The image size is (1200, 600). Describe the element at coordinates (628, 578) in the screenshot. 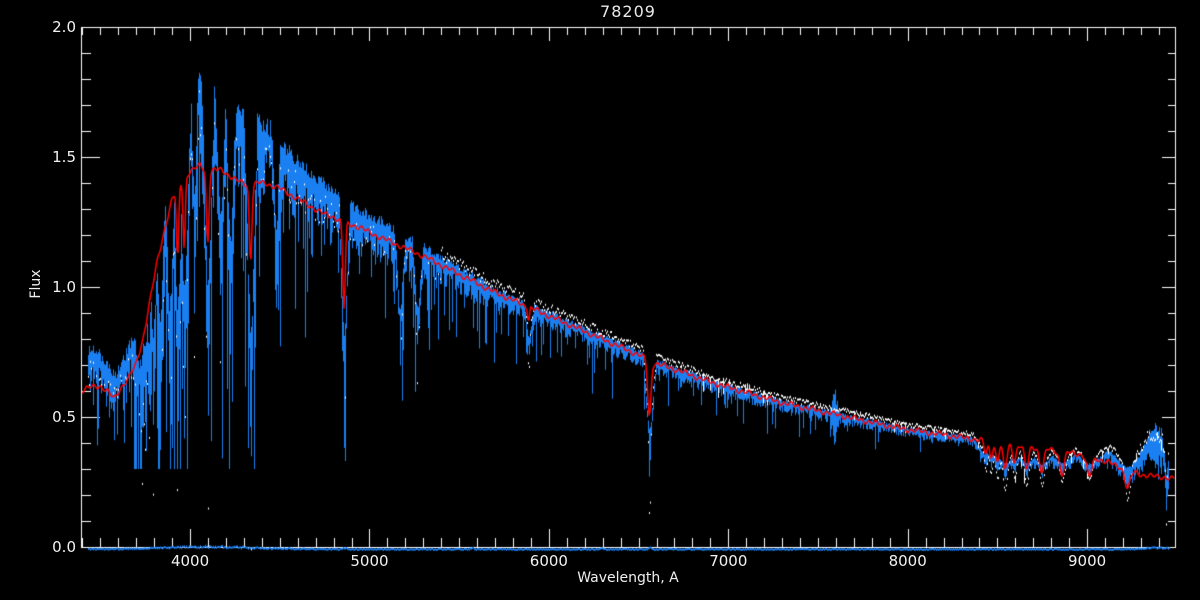

I see `x-axis-label: Wavelength, A` at that location.